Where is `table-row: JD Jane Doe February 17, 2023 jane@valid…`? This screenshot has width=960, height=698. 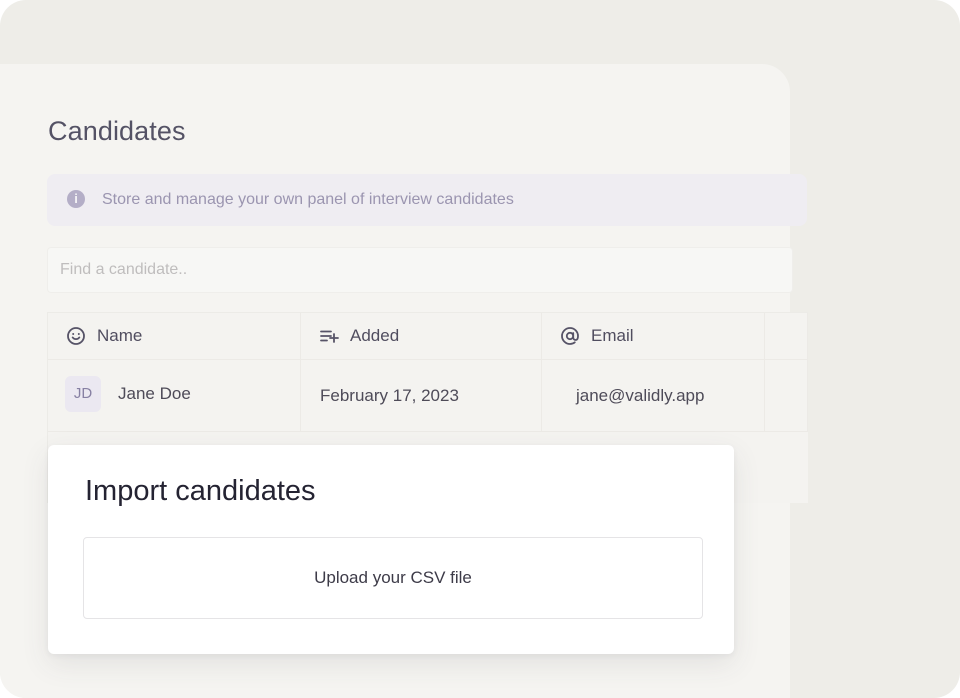
table-row: JD Jane Doe February 17, 2023 jane@valid… is located at coordinates (428, 396).